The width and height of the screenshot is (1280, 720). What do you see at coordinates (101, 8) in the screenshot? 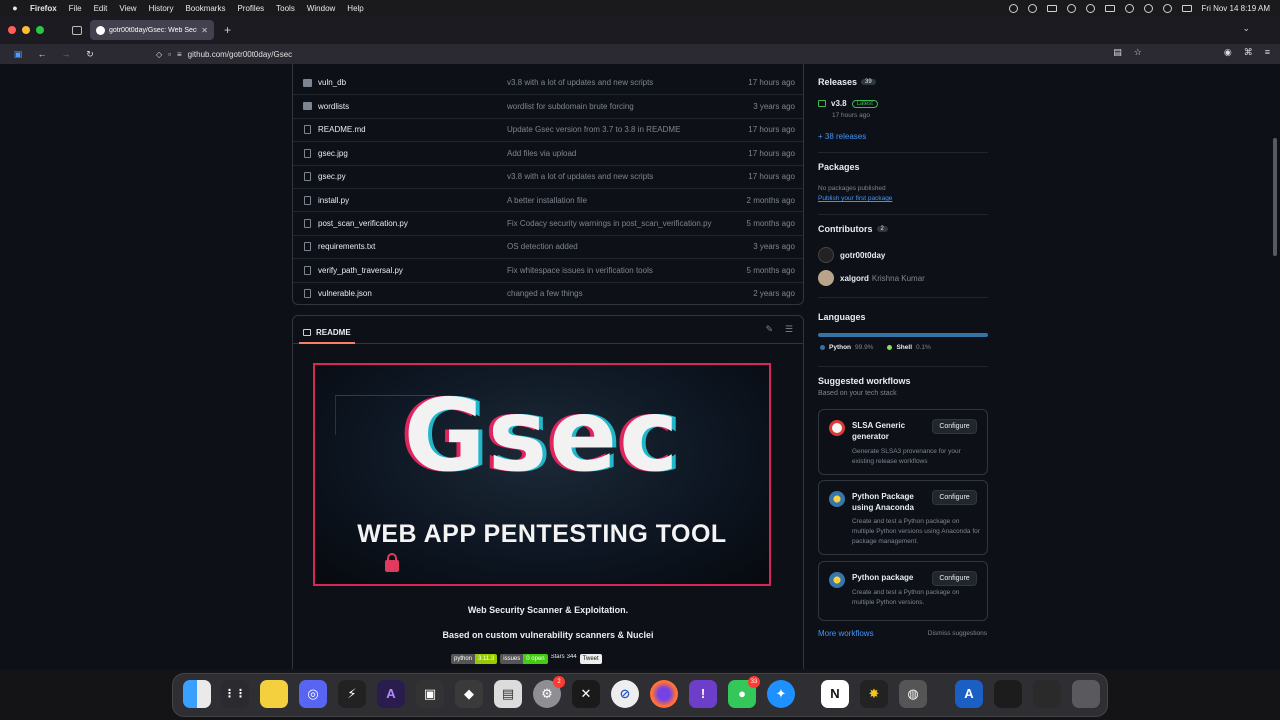
I see `menu-edit: Edit` at bounding box center [101, 8].